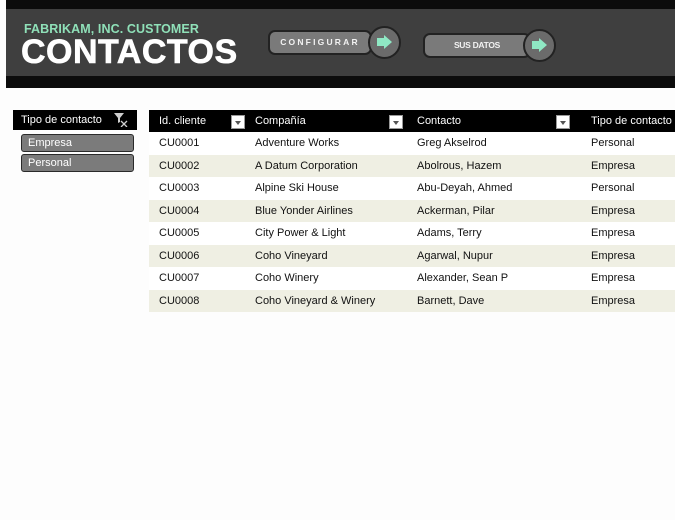 The height and width of the screenshot is (520, 675). I want to click on configurar-button-label: CONFIGURAR, so click(320, 42).